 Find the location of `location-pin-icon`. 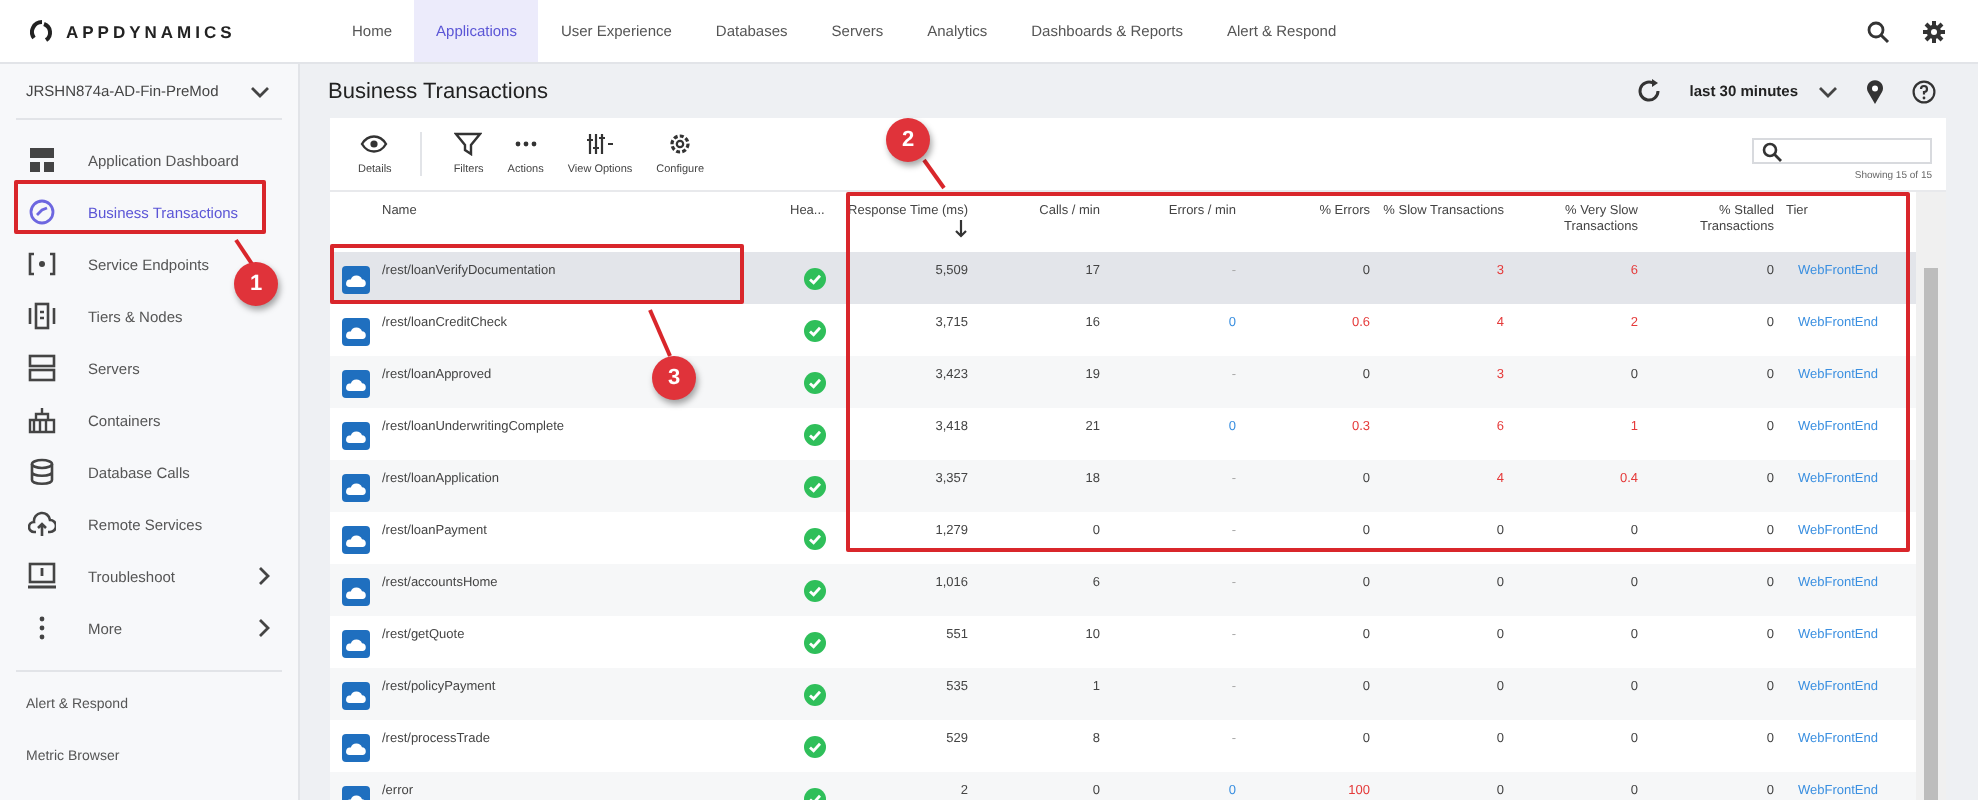

location-pin-icon is located at coordinates (1875, 91).